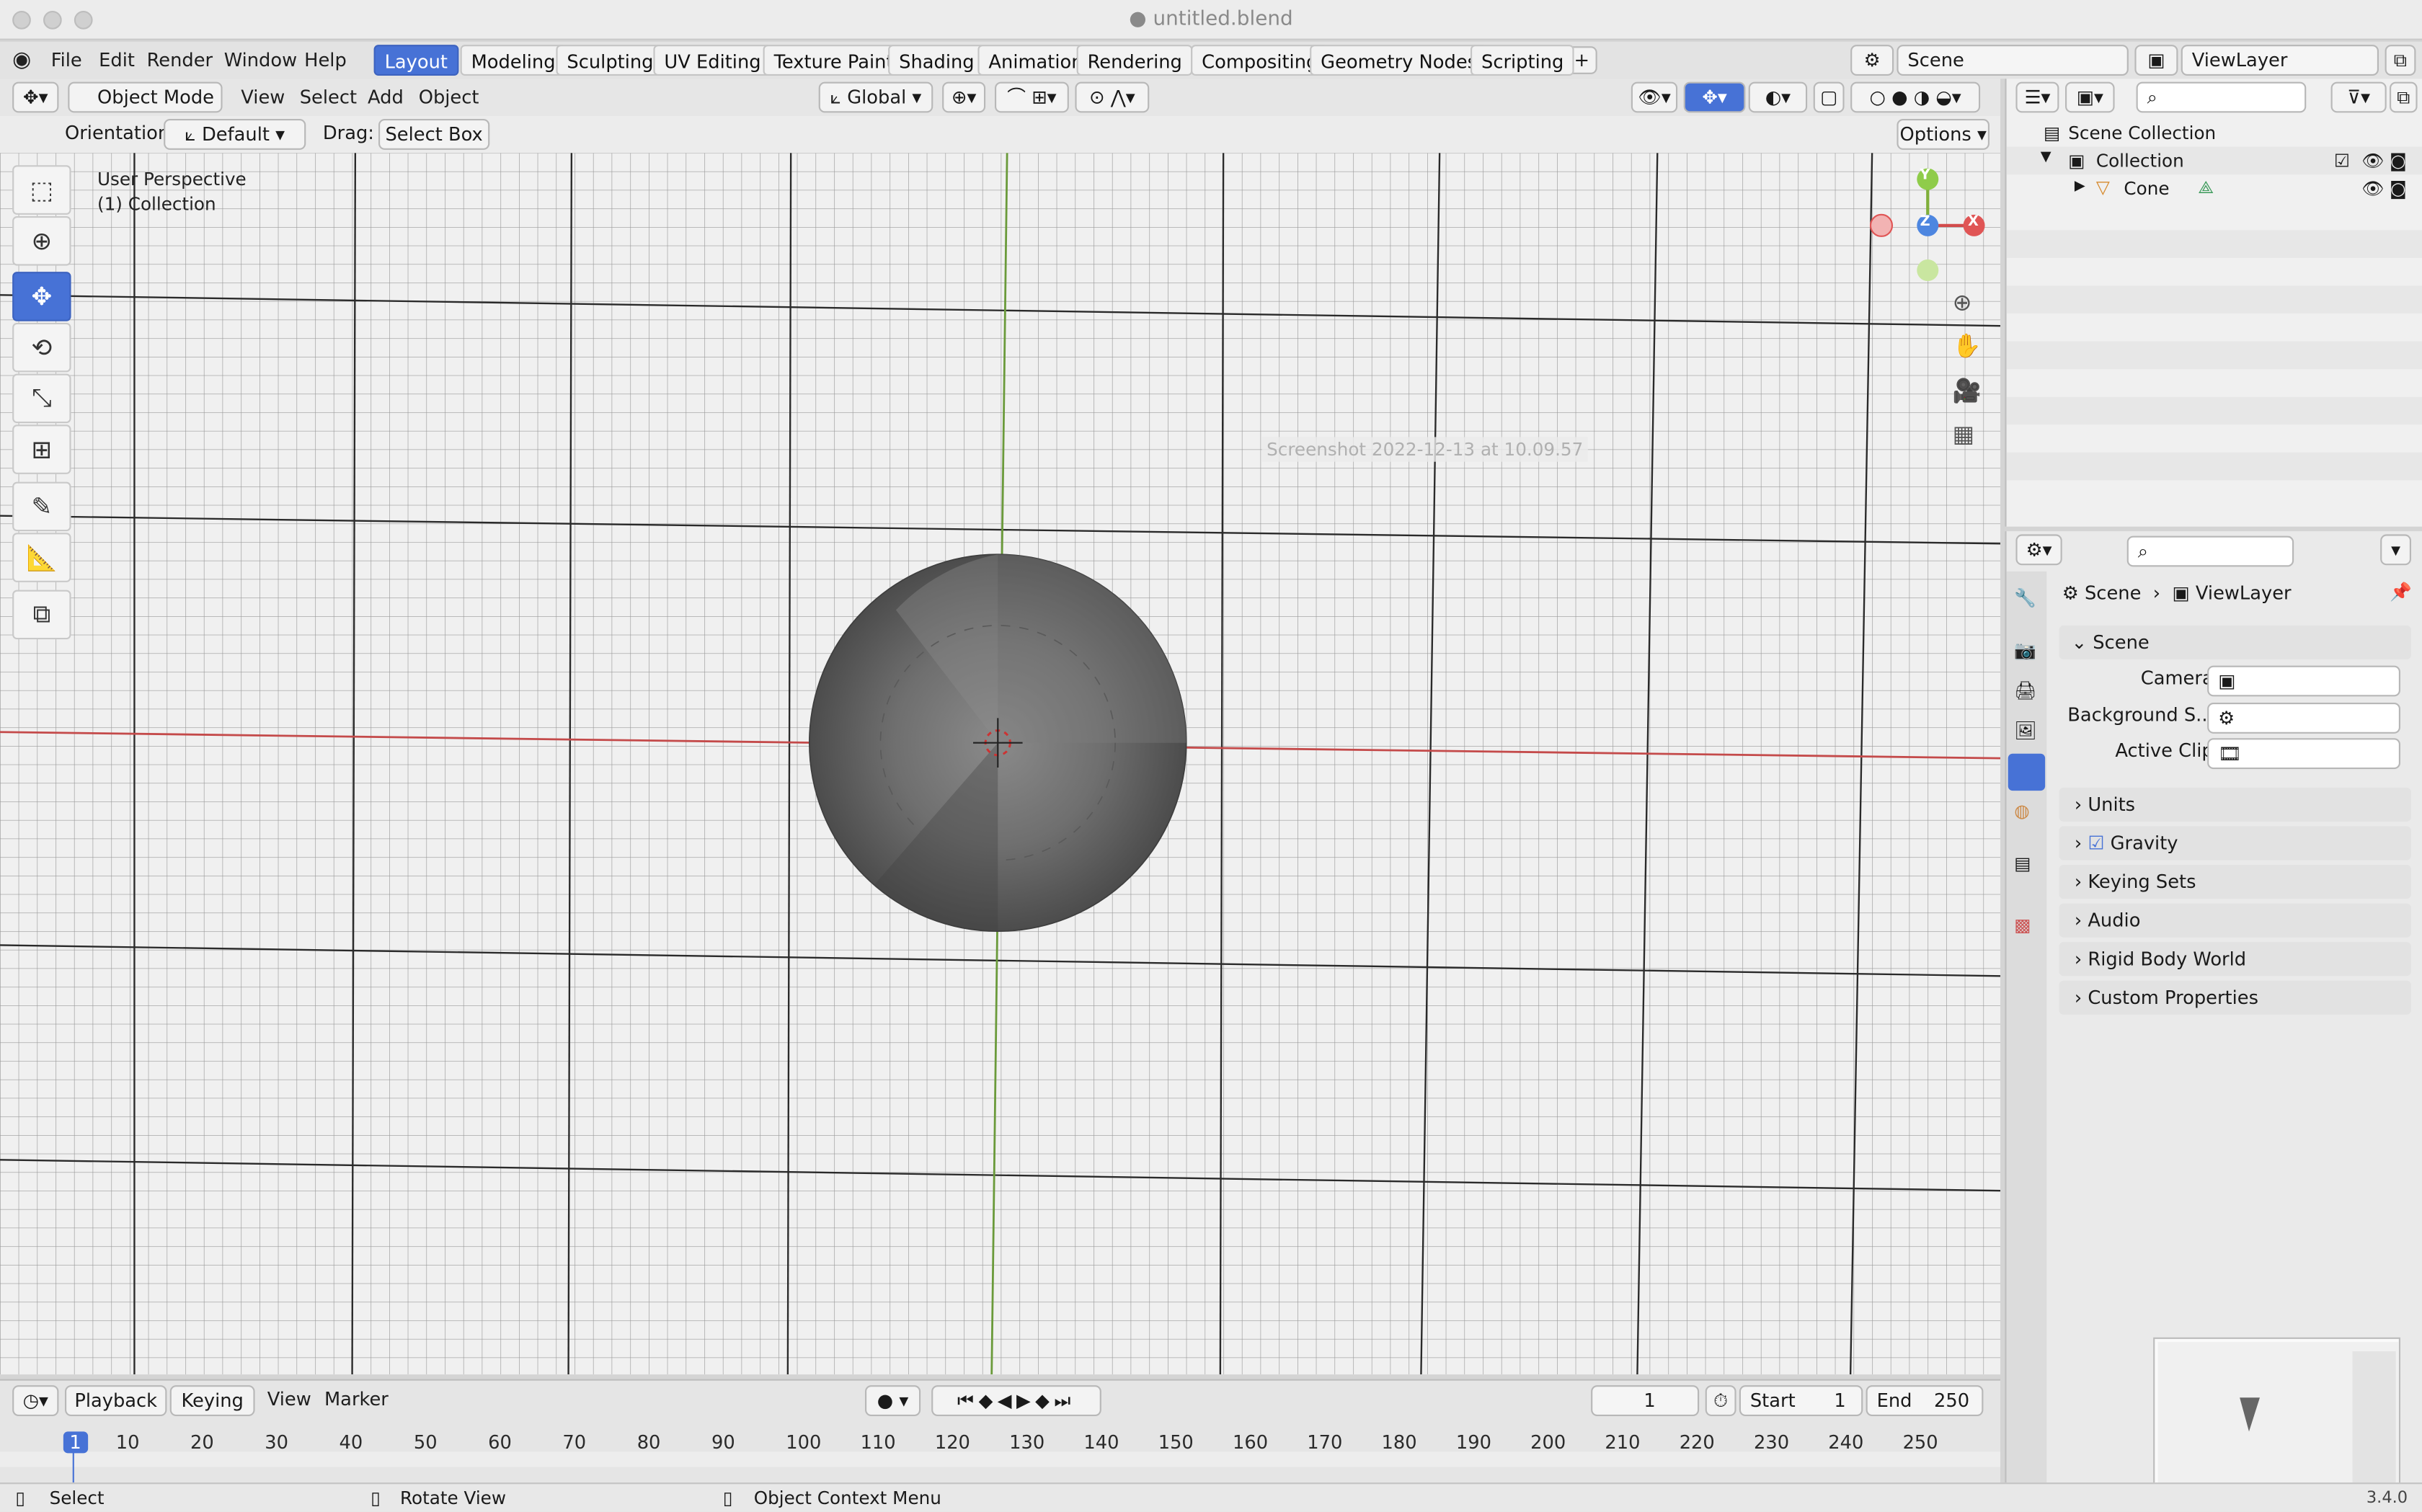 The width and height of the screenshot is (2422, 1512). I want to click on tool-tab-icon: 🔧, so click(2025, 598).